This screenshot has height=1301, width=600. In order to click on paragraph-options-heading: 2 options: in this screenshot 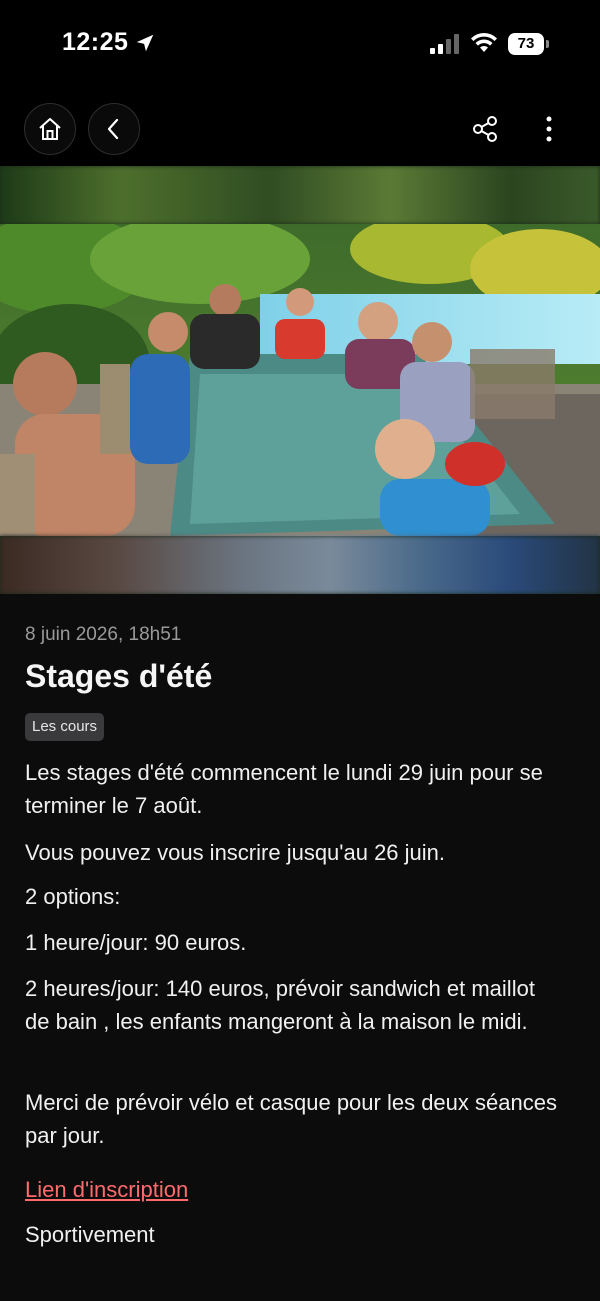, I will do `click(73, 896)`.